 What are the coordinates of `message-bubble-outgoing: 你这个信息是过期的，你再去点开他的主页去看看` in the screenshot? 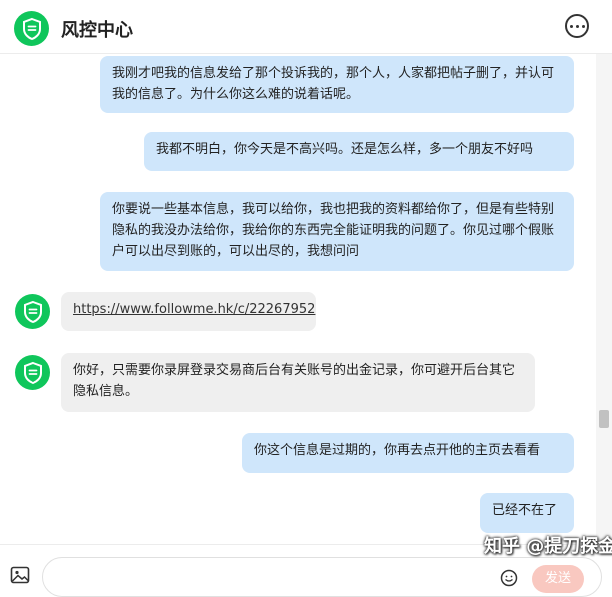 It's located at (408, 453).